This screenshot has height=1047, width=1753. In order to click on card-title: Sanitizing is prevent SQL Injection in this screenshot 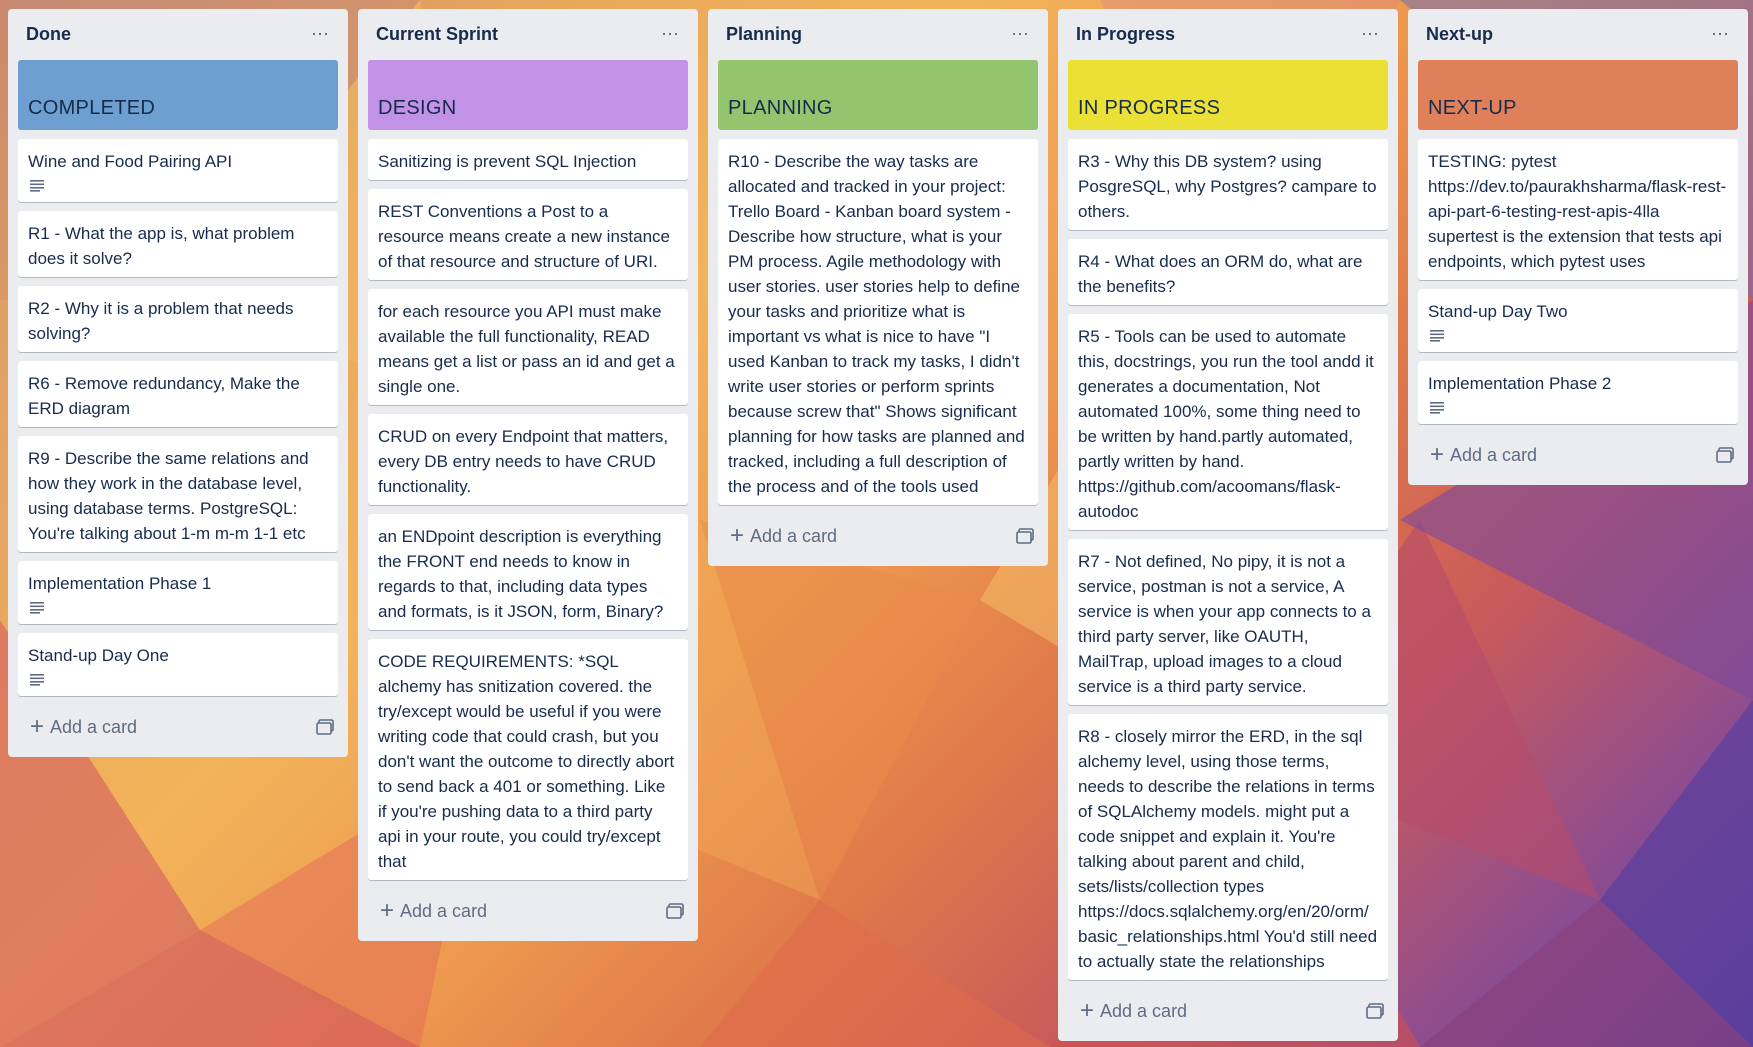, I will do `click(507, 161)`.